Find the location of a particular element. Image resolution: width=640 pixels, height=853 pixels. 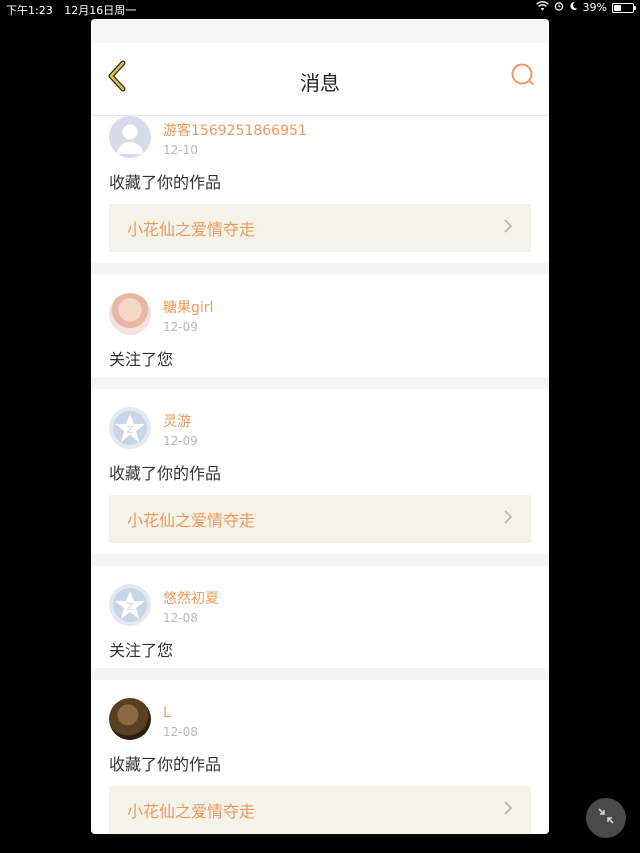

username: L is located at coordinates (180, 713).